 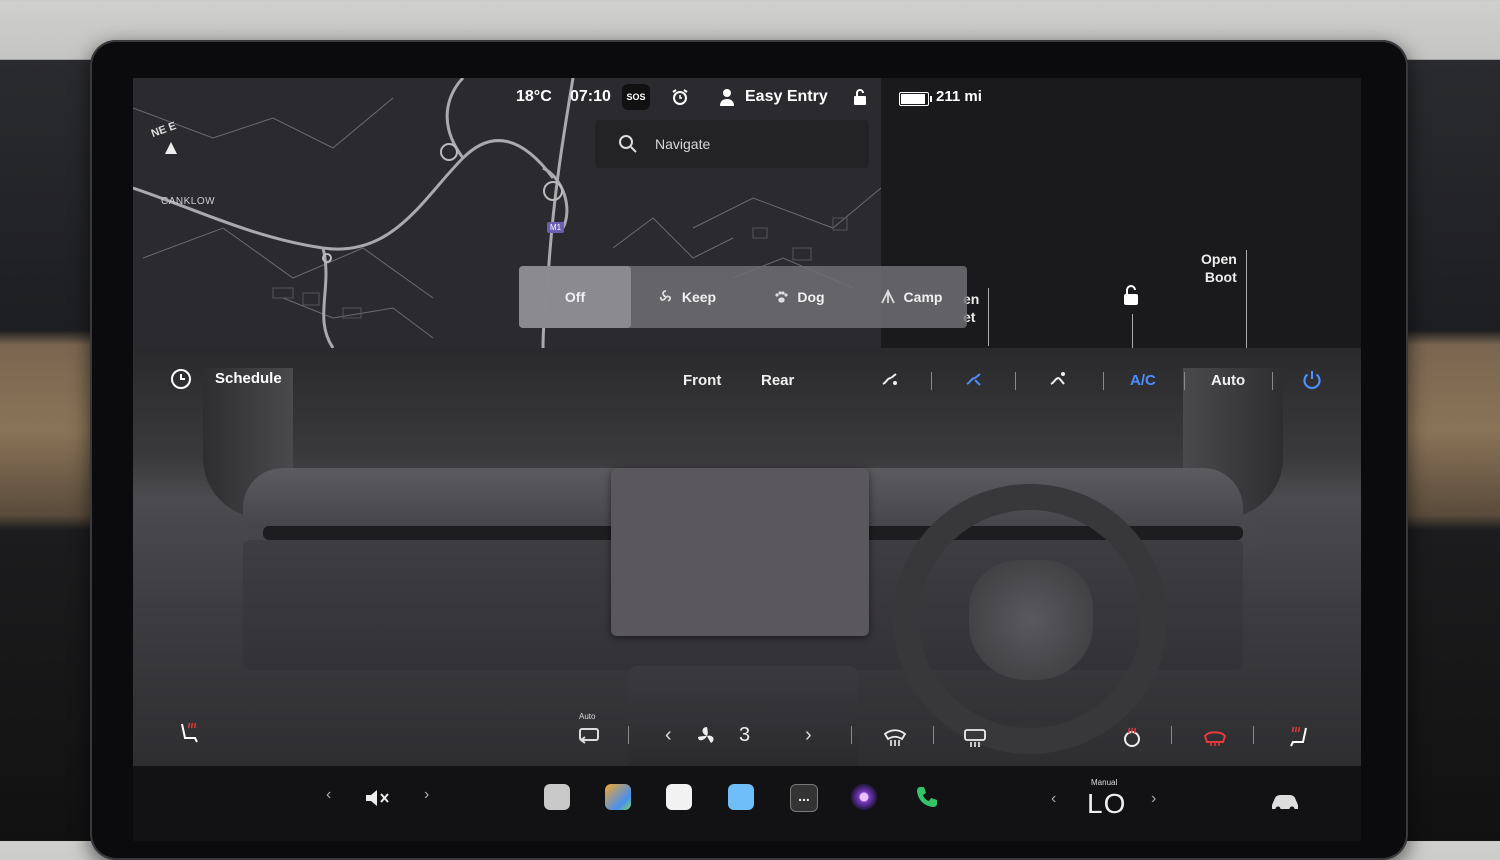 What do you see at coordinates (959, 96) in the screenshot?
I see `range-readout: 211 mi` at bounding box center [959, 96].